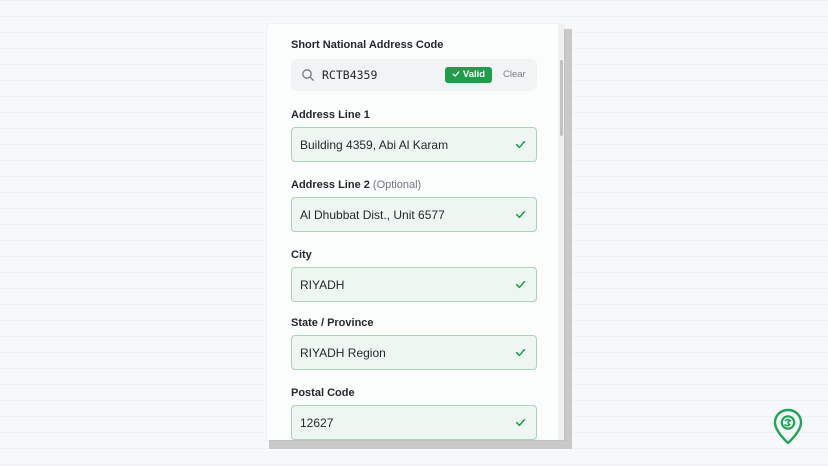 The width and height of the screenshot is (828, 466). I want to click on address-line-1-input: Building 4359, Abi Al Karam, so click(414, 144).